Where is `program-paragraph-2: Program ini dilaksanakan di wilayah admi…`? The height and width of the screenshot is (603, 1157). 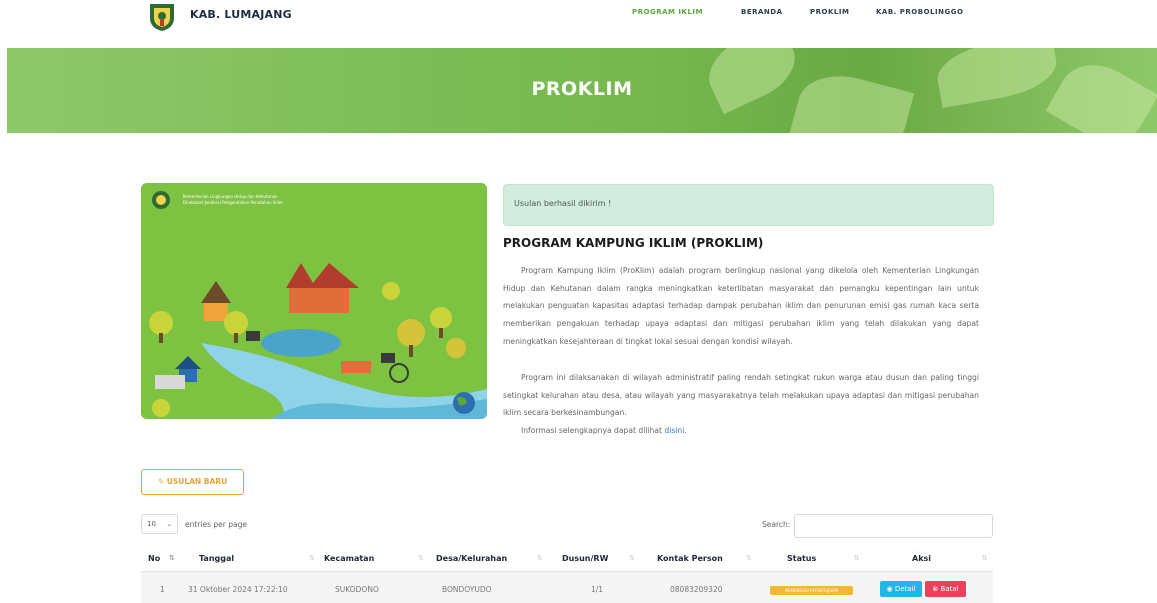
program-paragraph-2: Program ini dilaksanakan di wilayah admi… is located at coordinates (741, 395).